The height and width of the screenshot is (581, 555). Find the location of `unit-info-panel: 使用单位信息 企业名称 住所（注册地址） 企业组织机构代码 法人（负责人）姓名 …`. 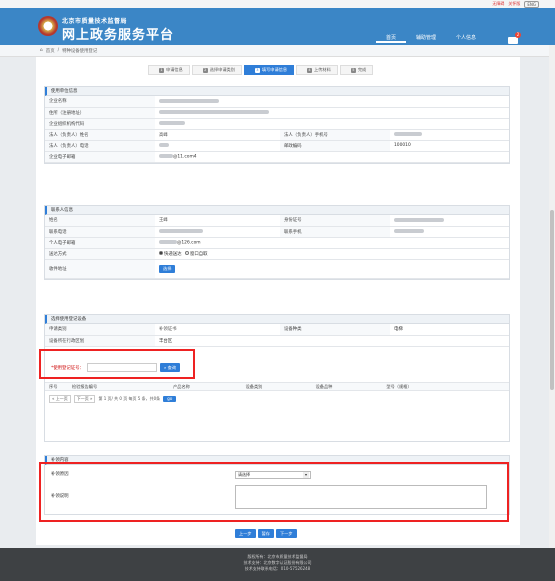

unit-info-panel: 使用单位信息 企业名称 住所（注册地址） 企业组织机构代码 法人（负责人）姓名 … is located at coordinates (277, 125).